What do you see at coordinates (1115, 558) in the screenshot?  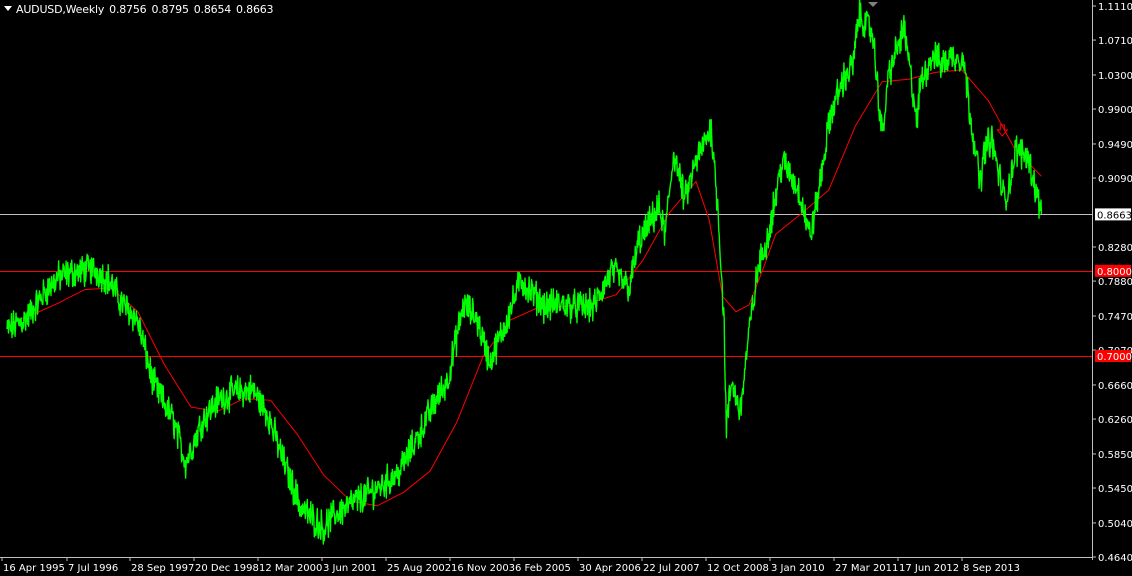 I see `y-tick-label: 0.4640` at bounding box center [1115, 558].